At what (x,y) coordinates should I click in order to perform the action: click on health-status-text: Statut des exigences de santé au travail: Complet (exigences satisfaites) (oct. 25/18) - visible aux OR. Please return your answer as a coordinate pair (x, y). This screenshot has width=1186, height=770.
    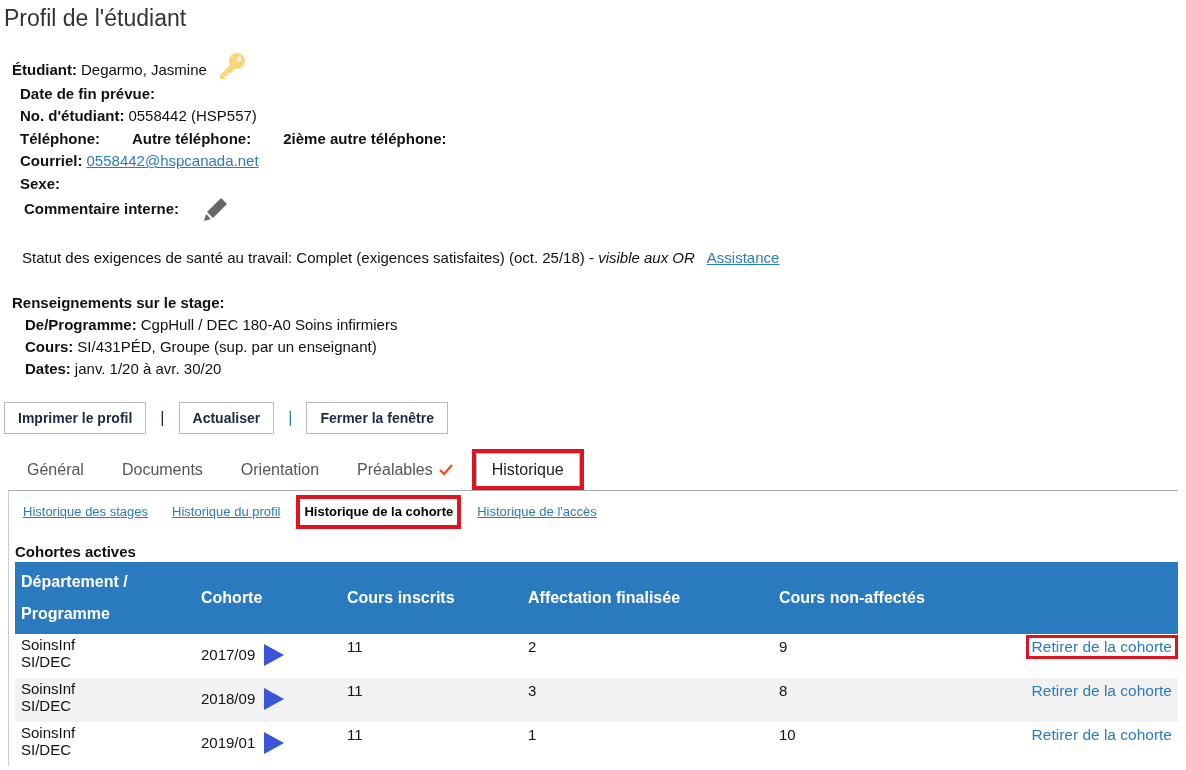
    Looking at the image, I should click on (358, 257).